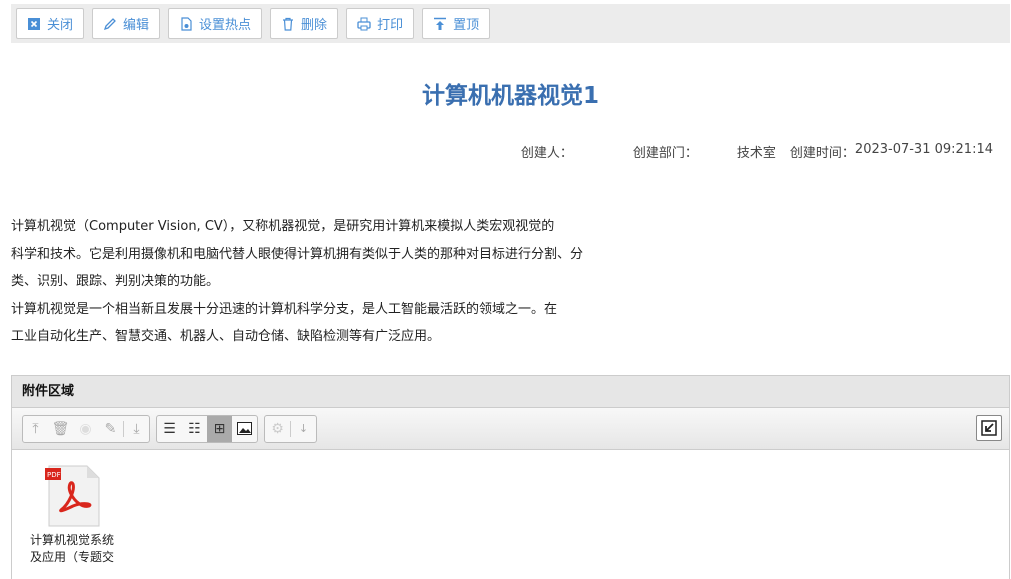 The image size is (1011, 579). I want to click on edit-label: 编辑, so click(136, 25).